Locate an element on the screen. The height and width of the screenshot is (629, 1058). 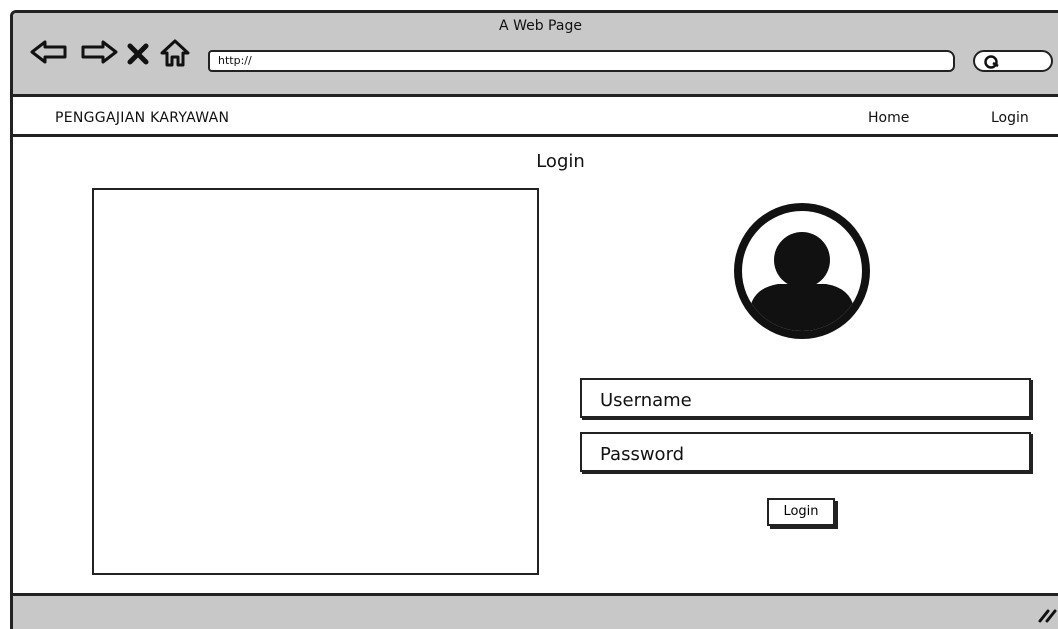
home-icon is located at coordinates (175, 53).